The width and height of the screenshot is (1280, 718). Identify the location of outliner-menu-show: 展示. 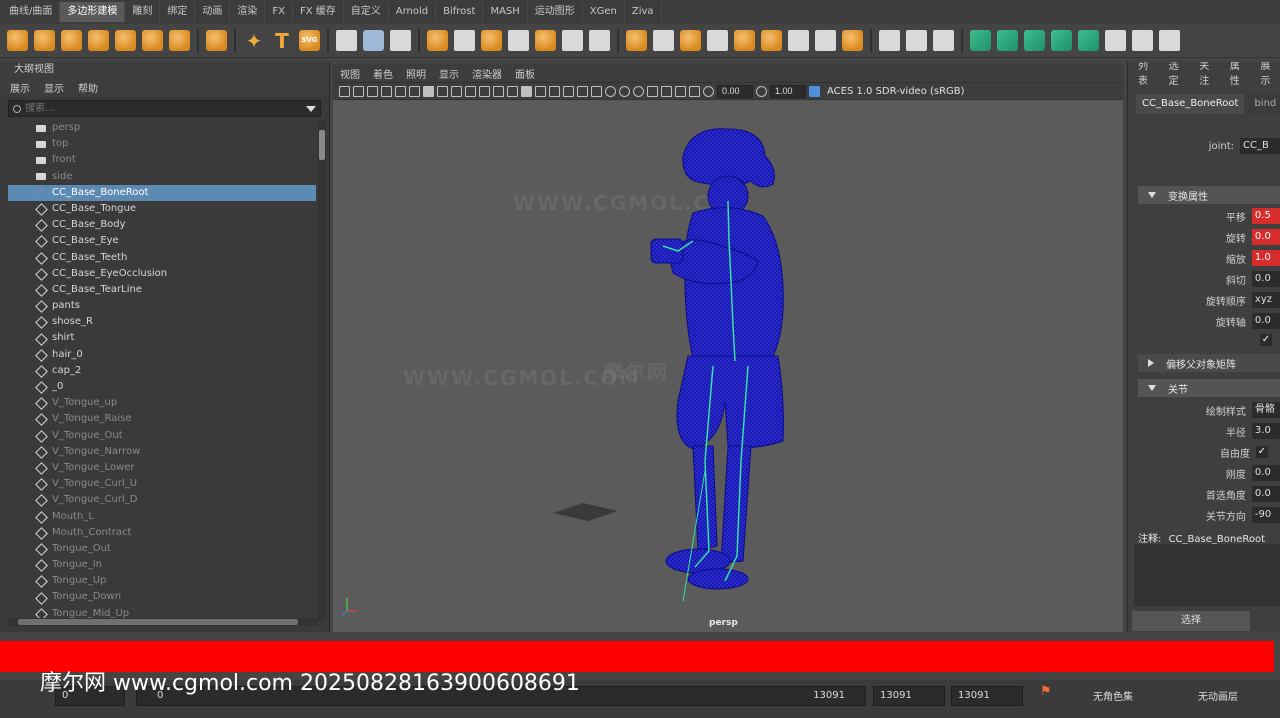
(20, 87).